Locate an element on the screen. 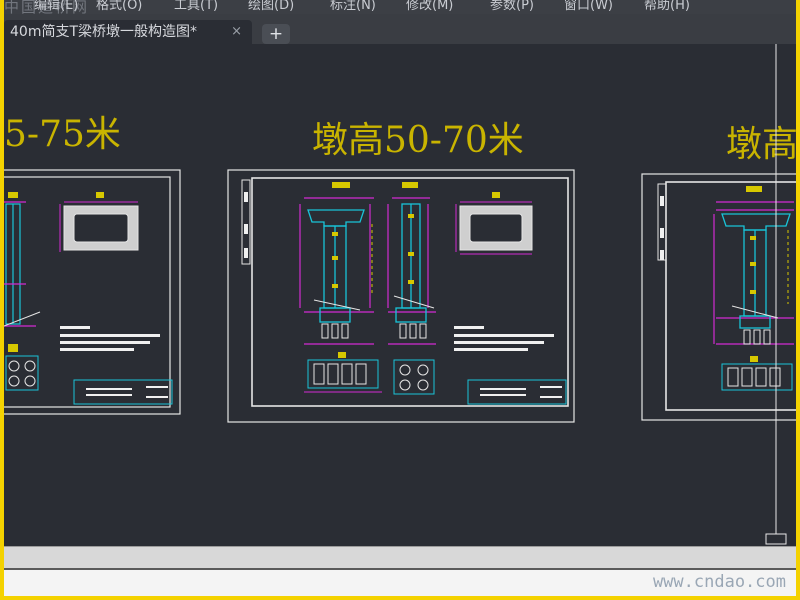 The width and height of the screenshot is (800, 600). menu-tools: 工具(T) is located at coordinates (196, 6).